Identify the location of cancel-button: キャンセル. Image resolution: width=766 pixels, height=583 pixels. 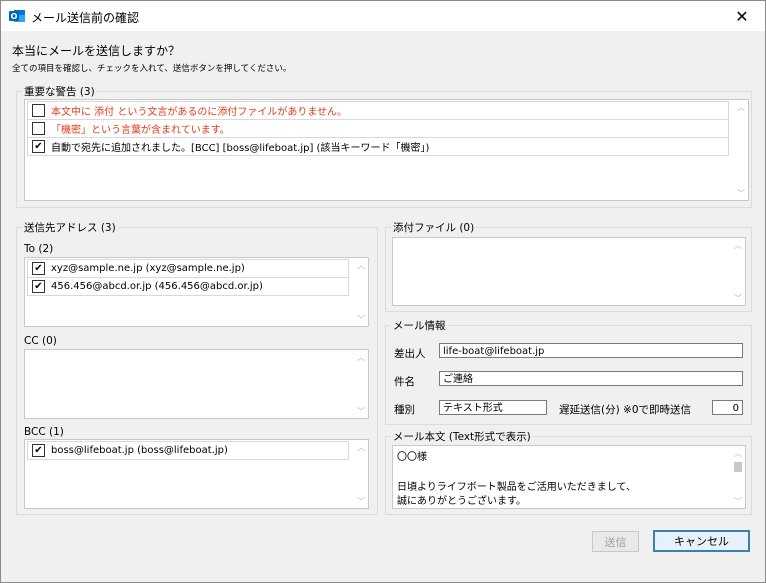
(701, 541).